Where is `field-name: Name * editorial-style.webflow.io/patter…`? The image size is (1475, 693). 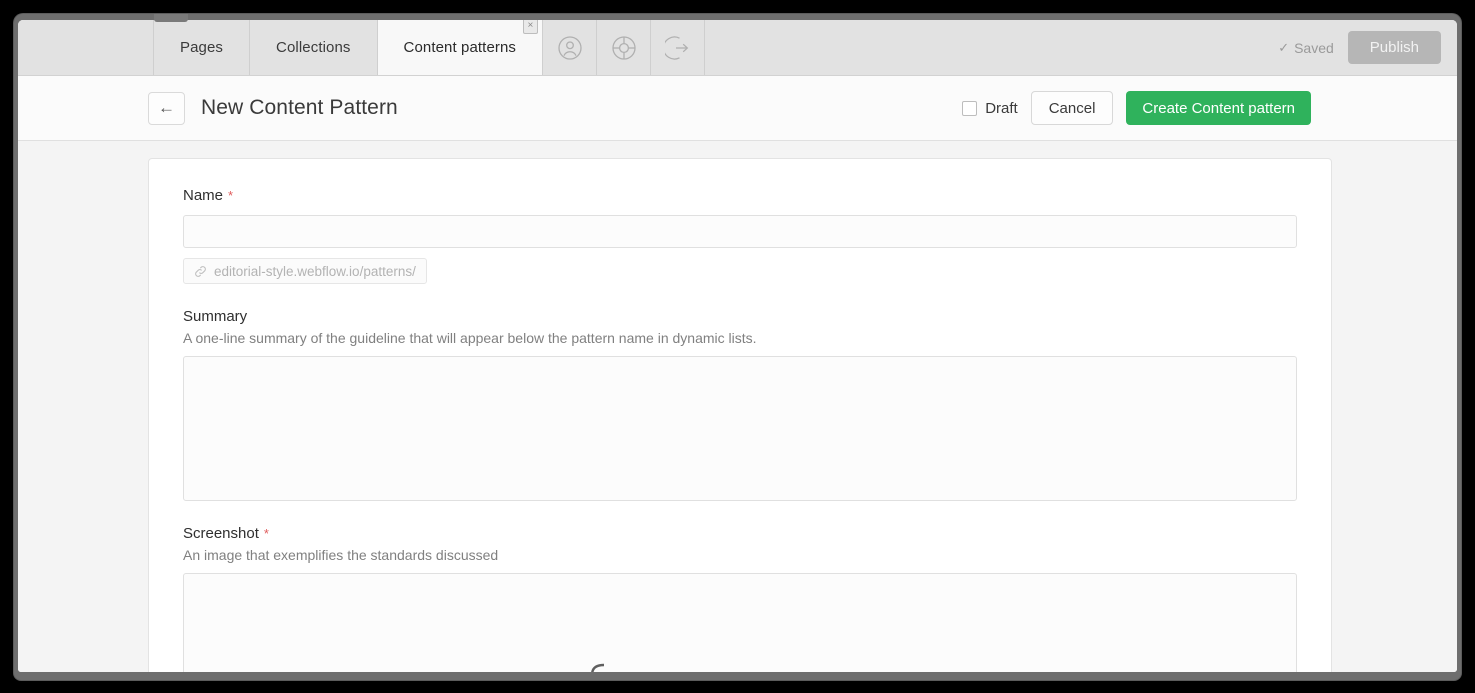
field-name: Name * editorial-style.webflow.io/patter… is located at coordinates (740, 235).